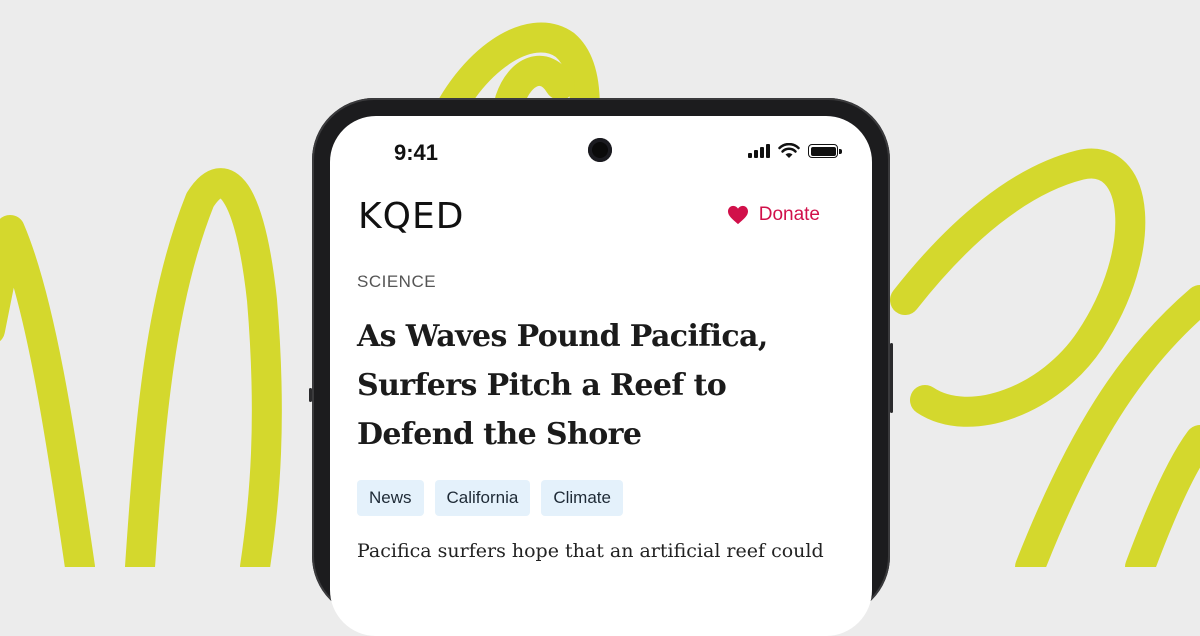  Describe the element at coordinates (390, 498) in the screenshot. I see `tag-news: News` at that location.